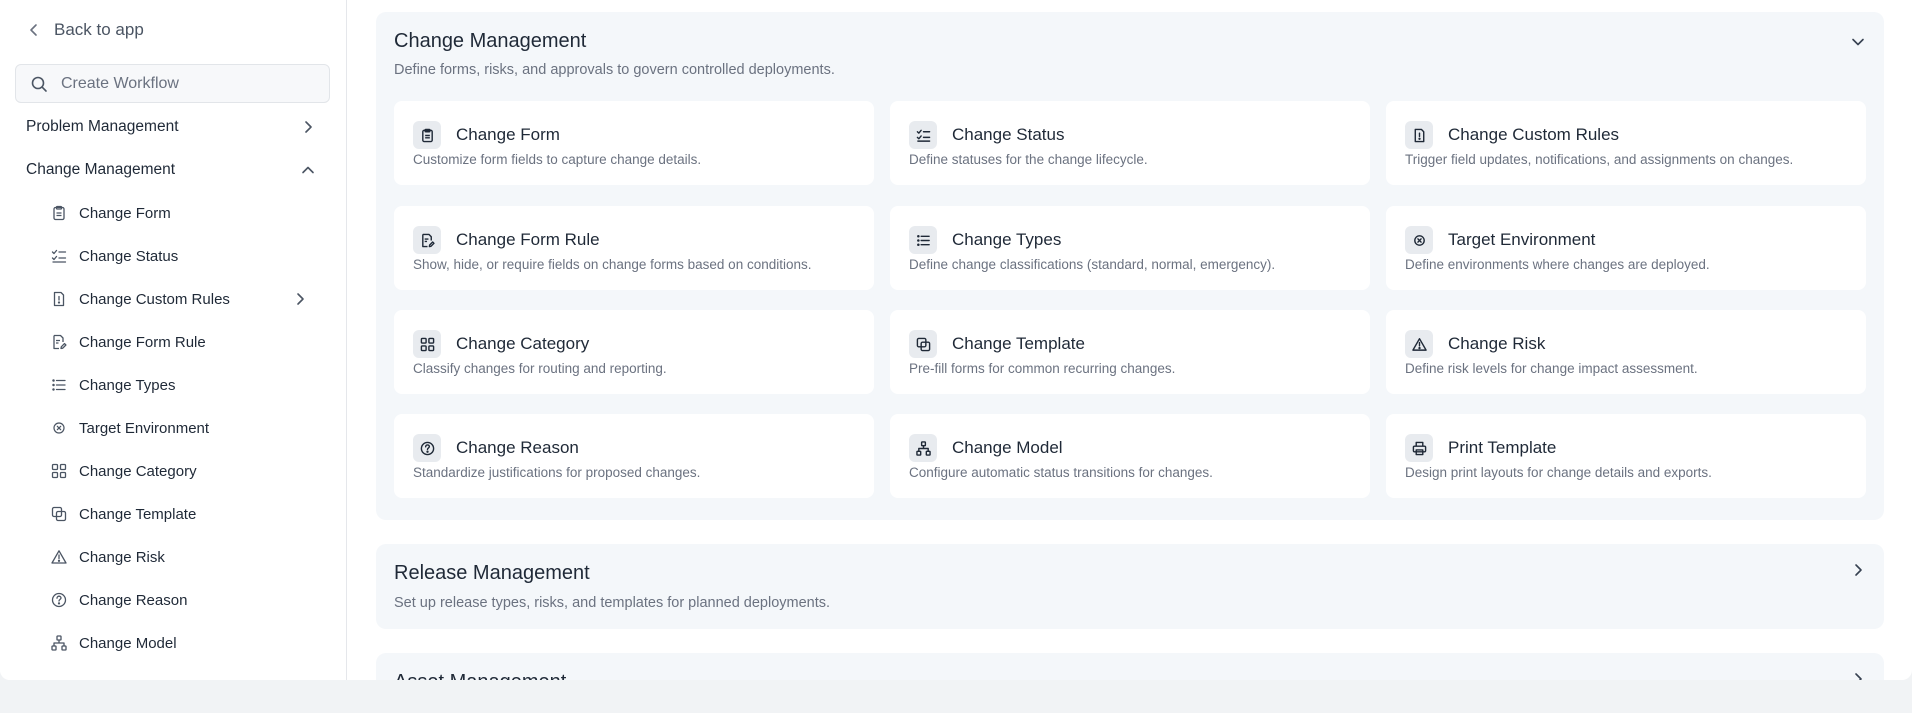  Describe the element at coordinates (128, 643) in the screenshot. I see `sidebar-item-label: Change Model` at that location.